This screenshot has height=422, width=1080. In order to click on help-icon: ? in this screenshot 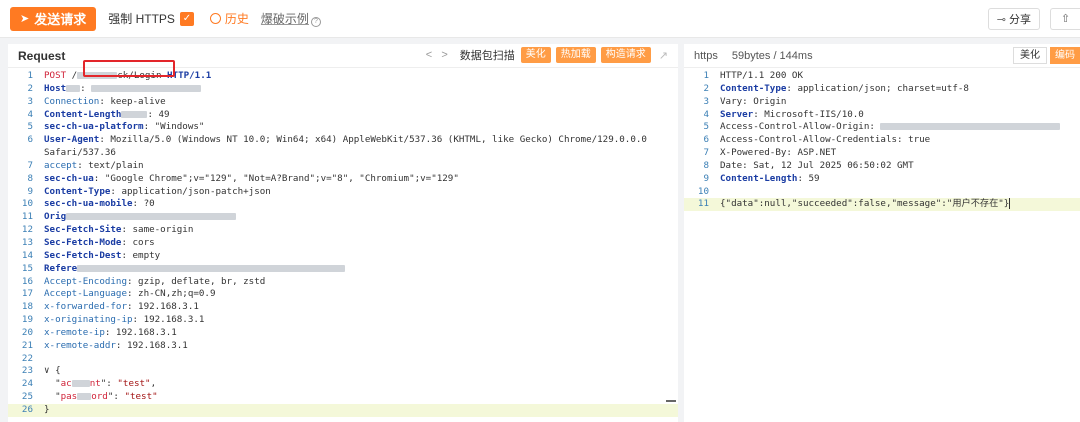, I will do `click(315, 22)`.